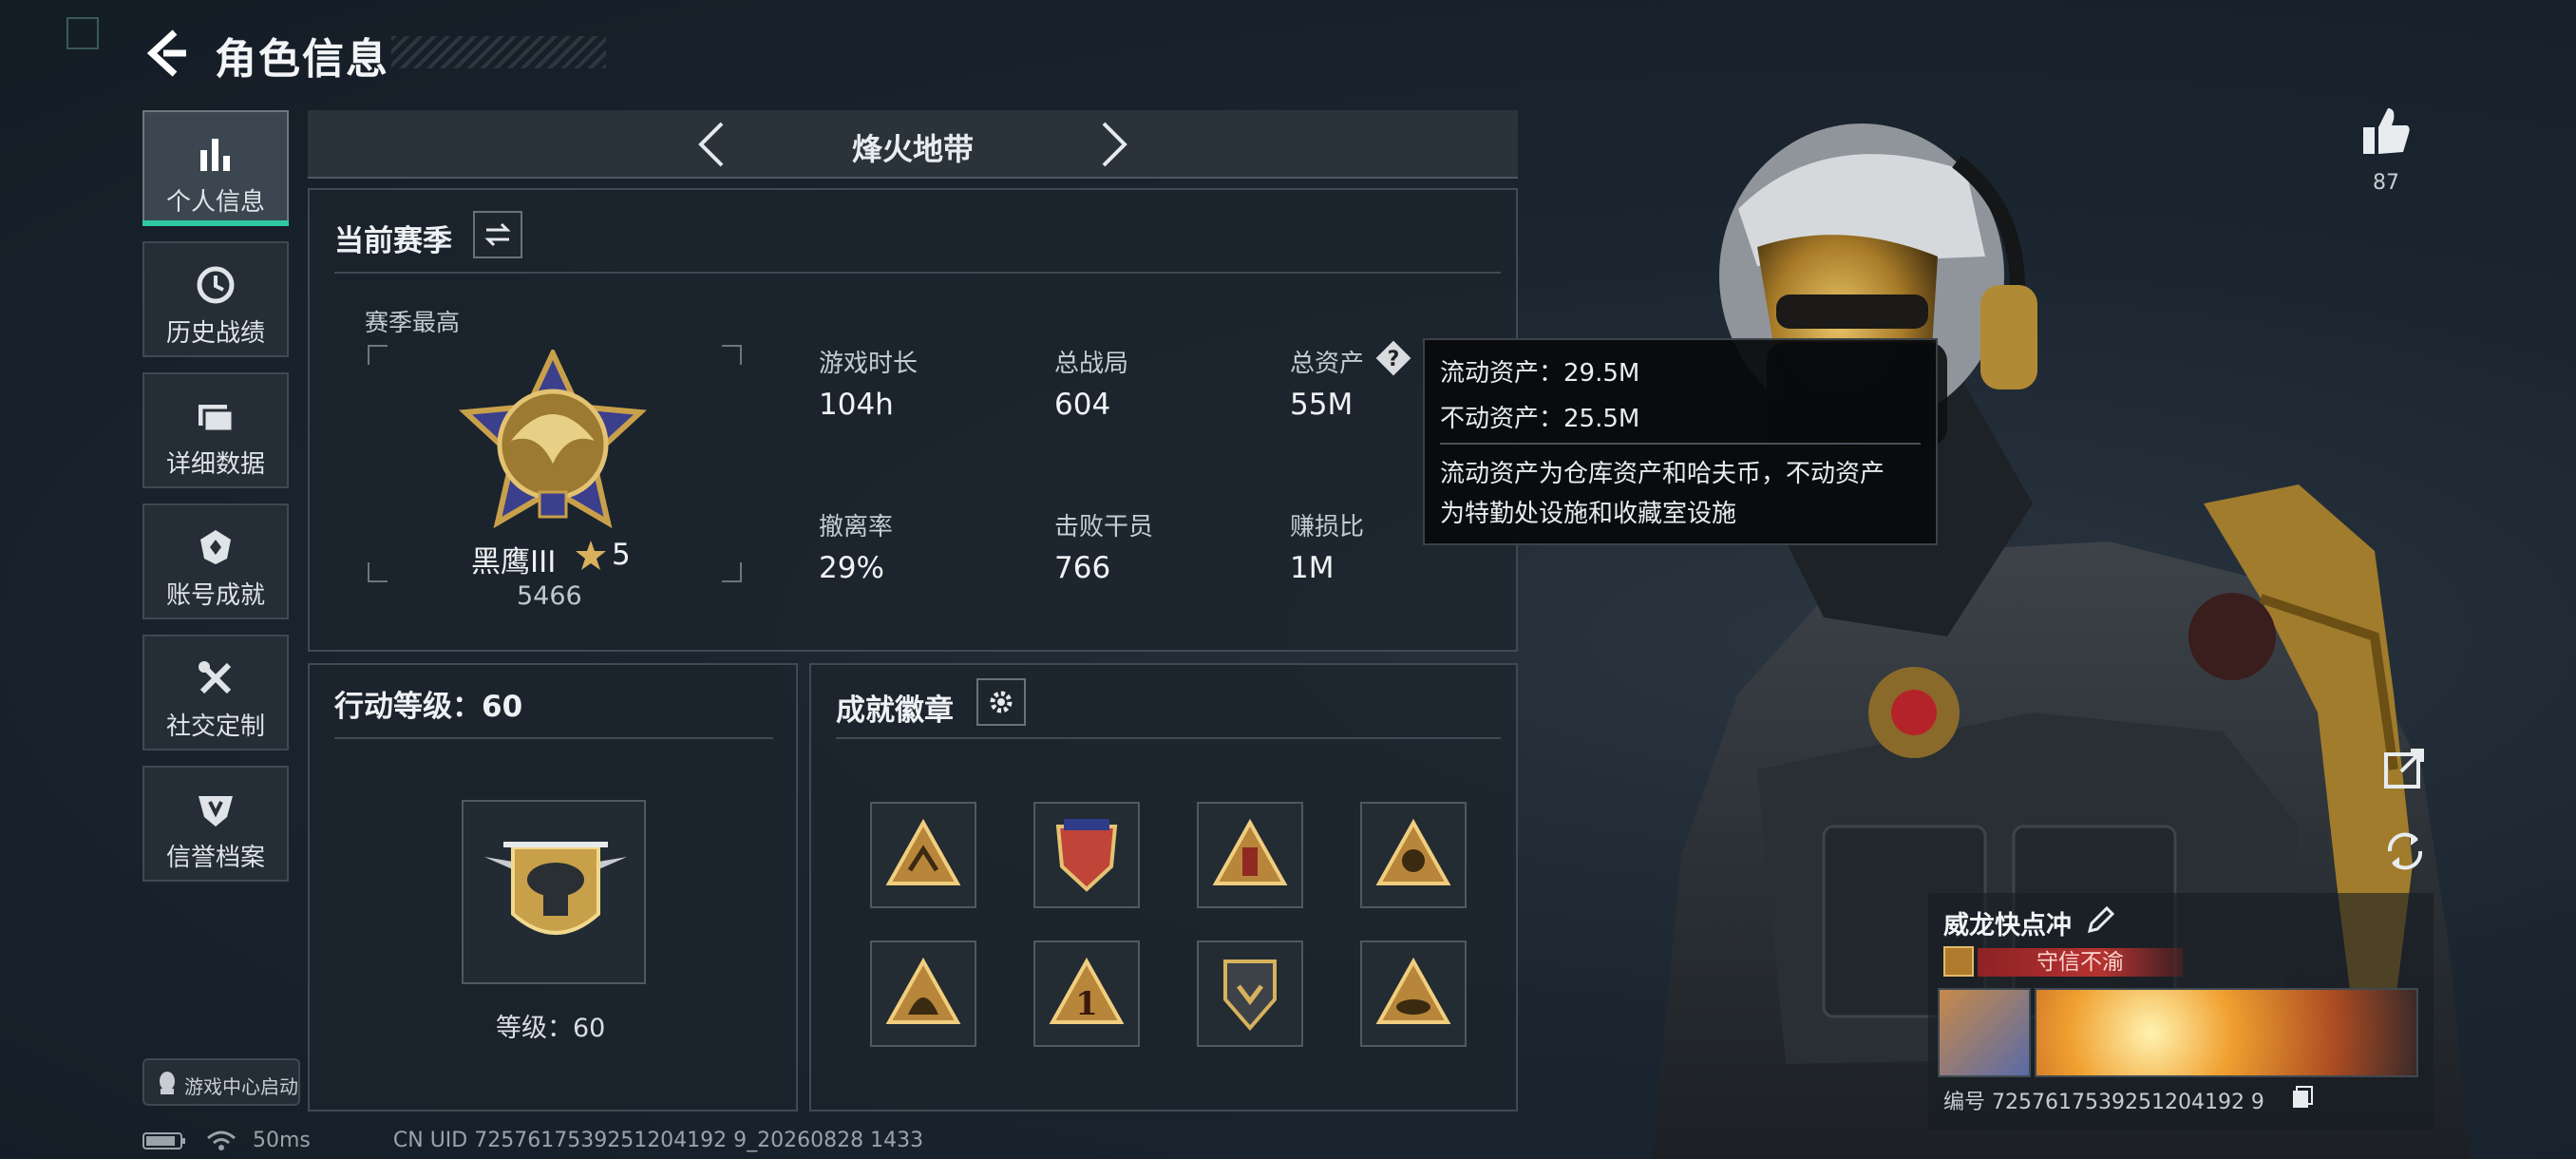 Image resolution: width=2576 pixels, height=1159 pixels. Describe the element at coordinates (2080, 962) in the screenshot. I see `title-tag: 守信不渝` at that location.